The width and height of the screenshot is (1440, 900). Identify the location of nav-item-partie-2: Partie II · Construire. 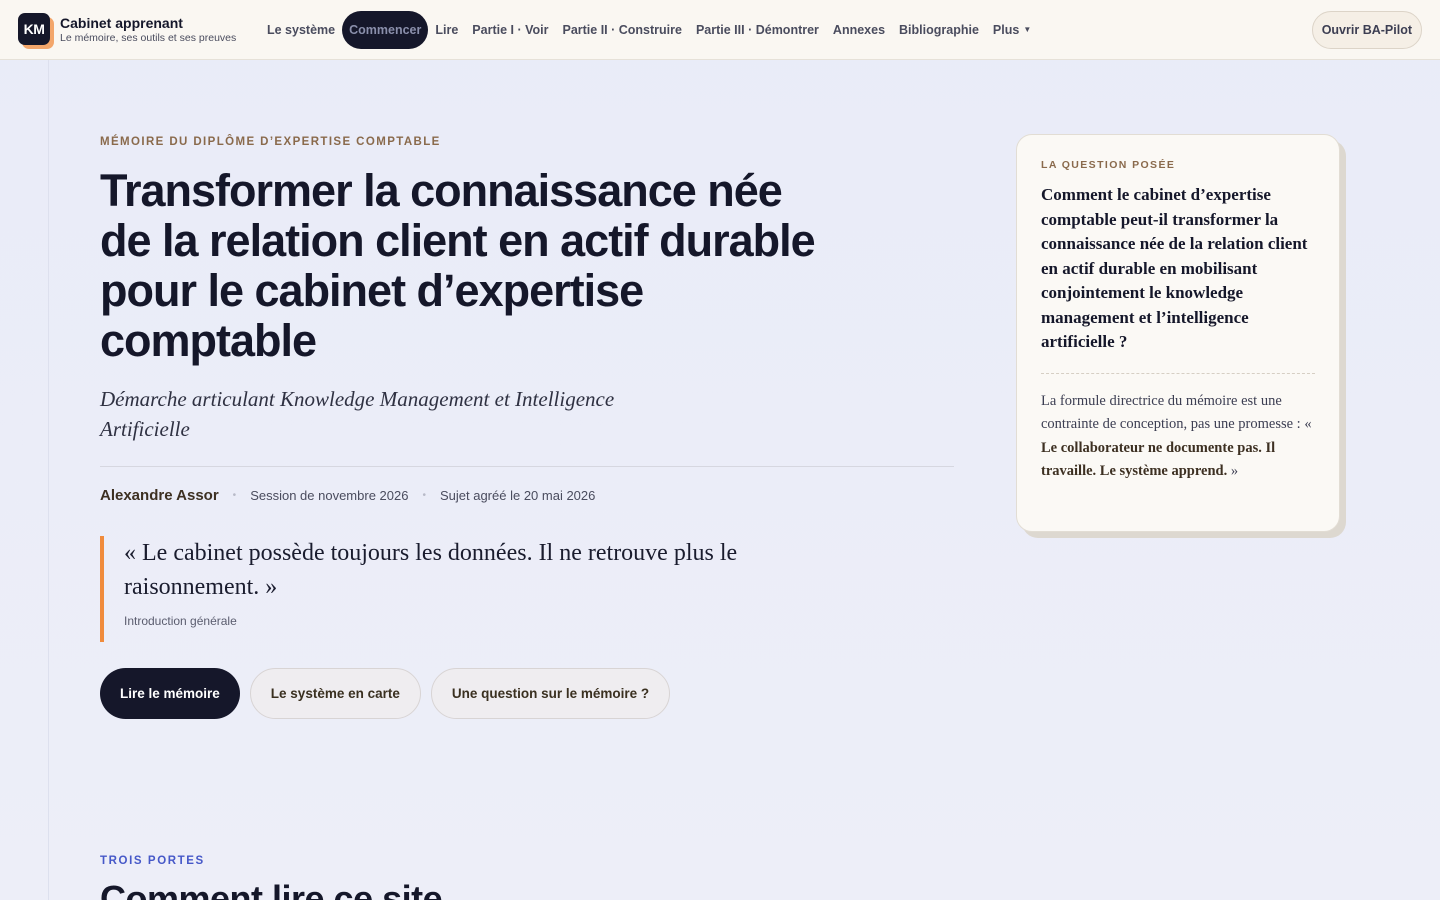
(621, 30).